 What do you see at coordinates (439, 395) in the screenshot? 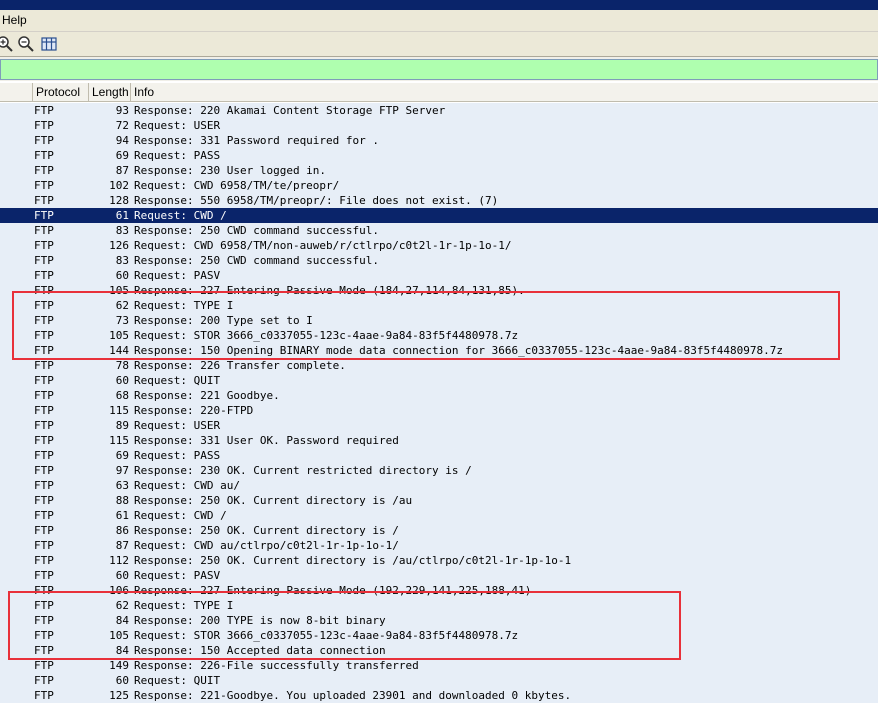
I see `packet-row: FTP 68 Response: 221 Goodbye.` at bounding box center [439, 395].